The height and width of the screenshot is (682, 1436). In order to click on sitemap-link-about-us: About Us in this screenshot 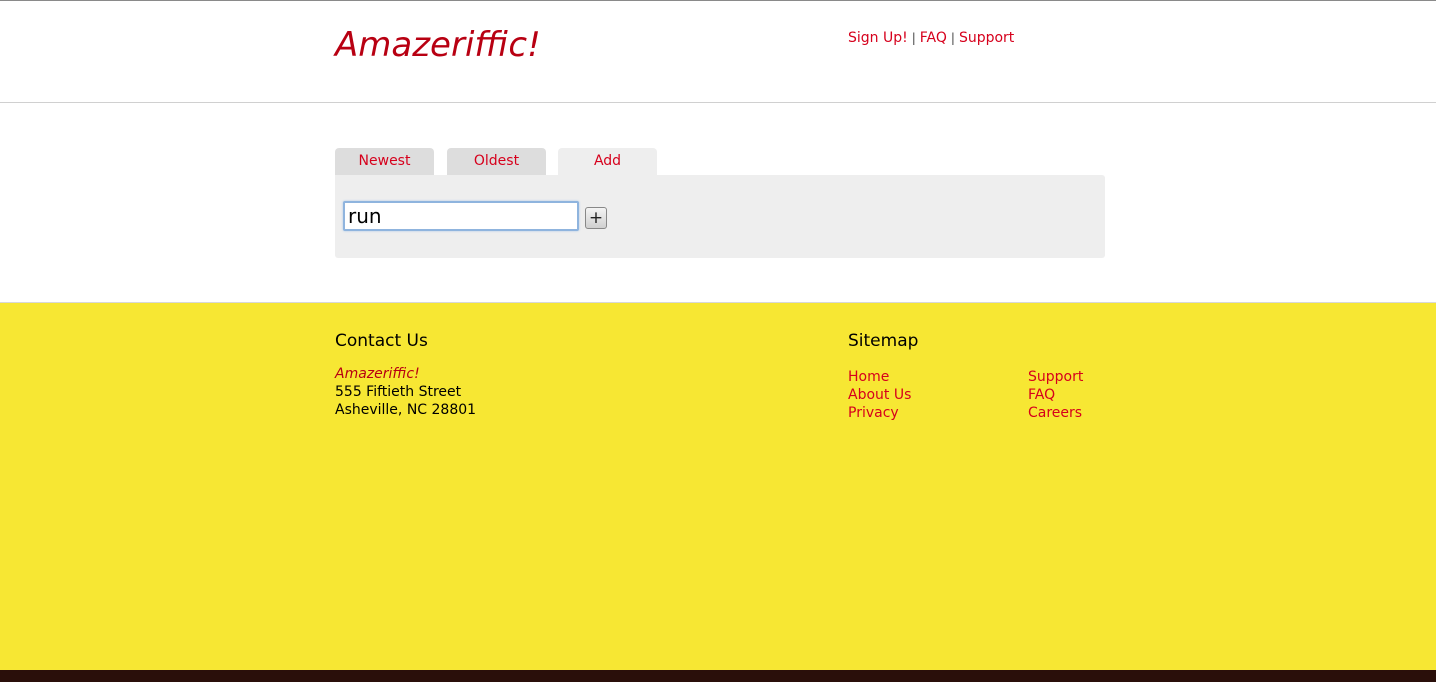, I will do `click(879, 395)`.